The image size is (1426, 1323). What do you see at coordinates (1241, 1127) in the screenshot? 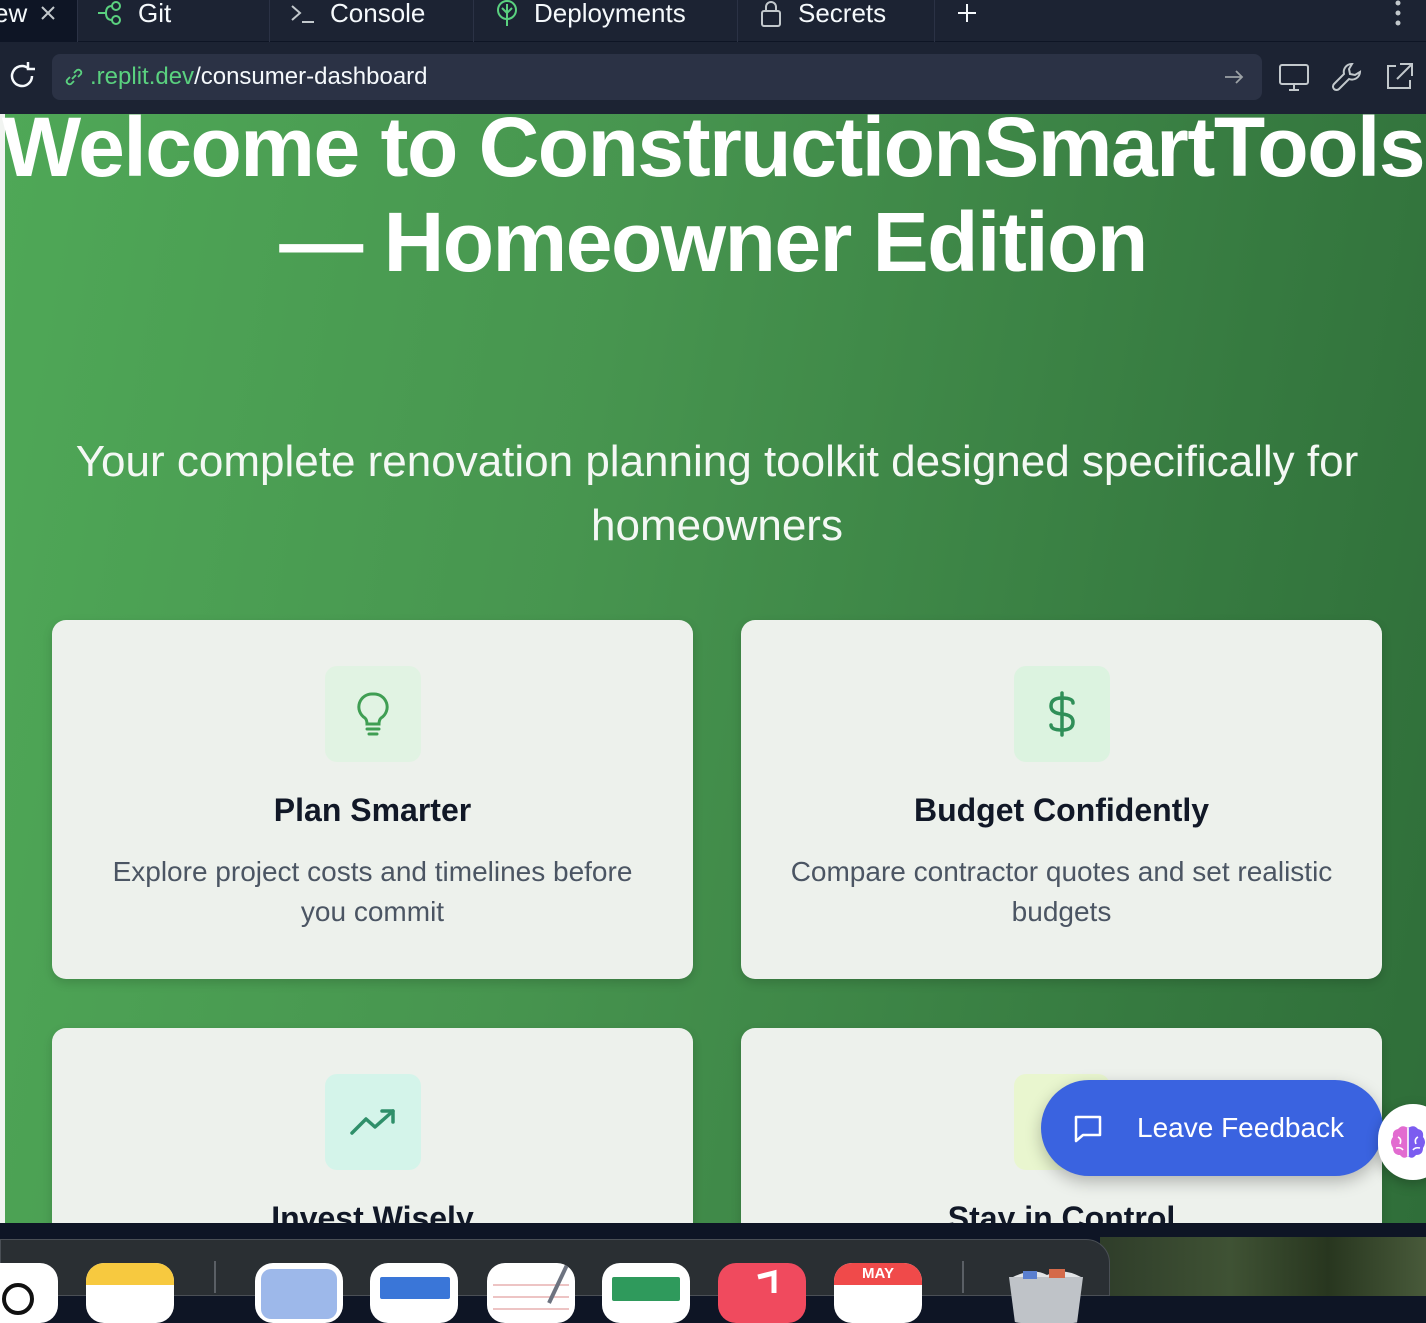
I see `leave-feedback-label: Leave Feedback` at bounding box center [1241, 1127].